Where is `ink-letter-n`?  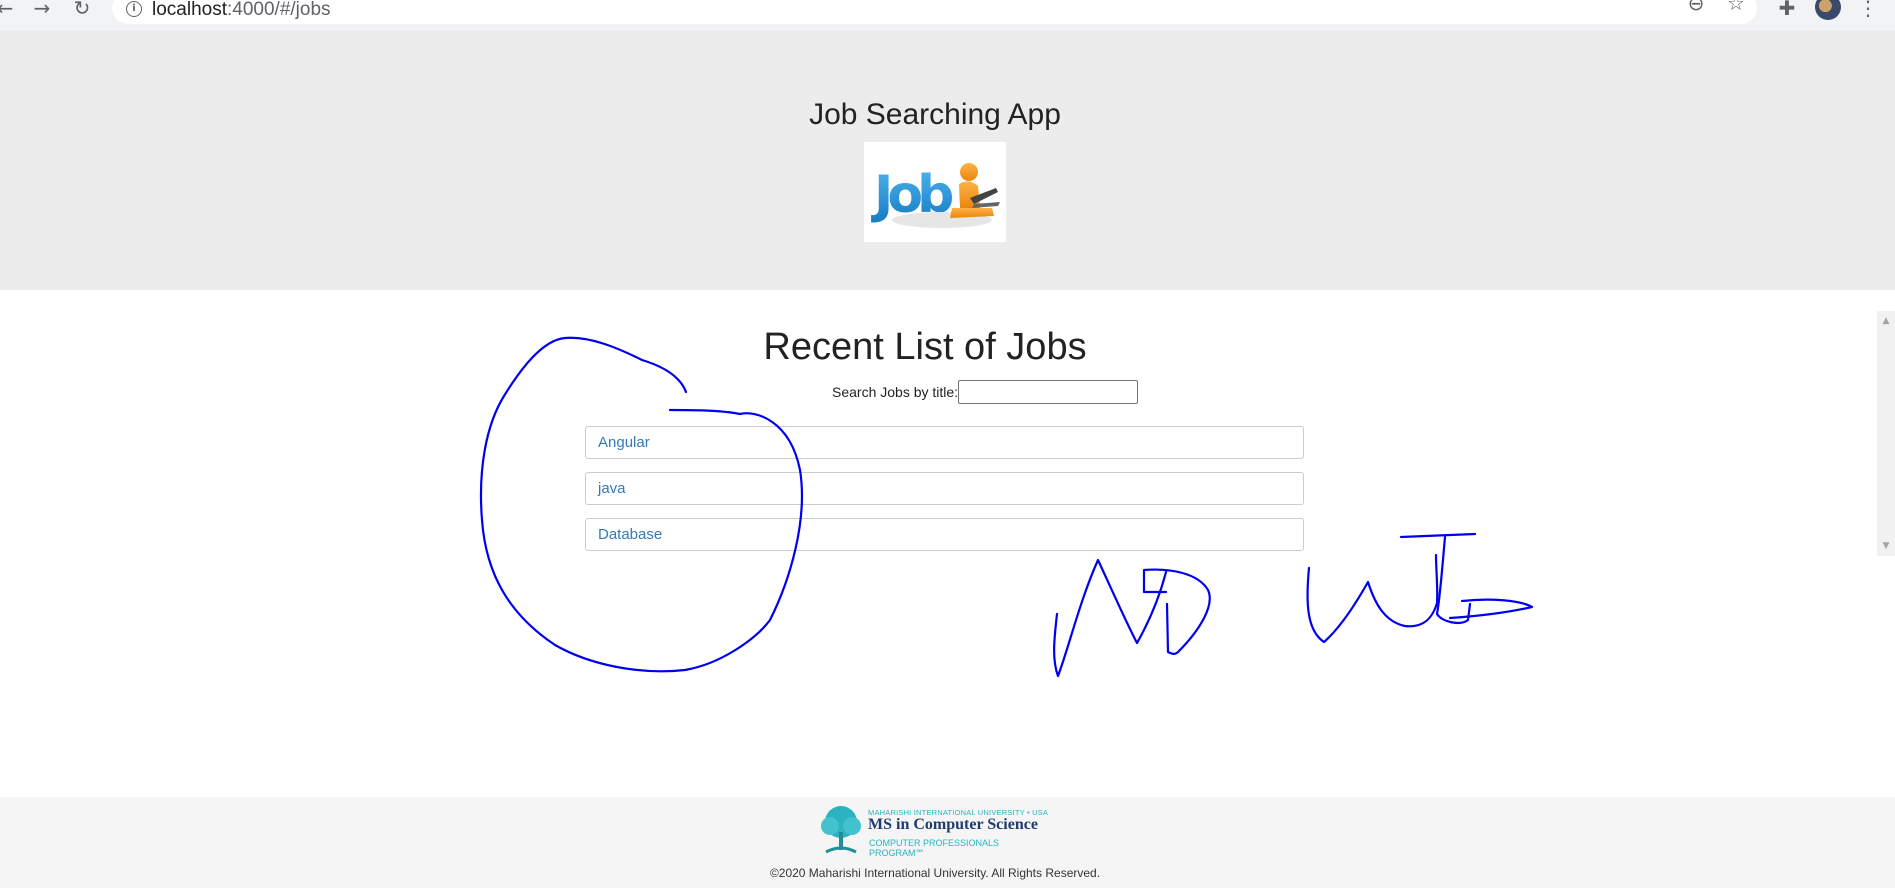
ink-letter-n is located at coordinates (1110, 618).